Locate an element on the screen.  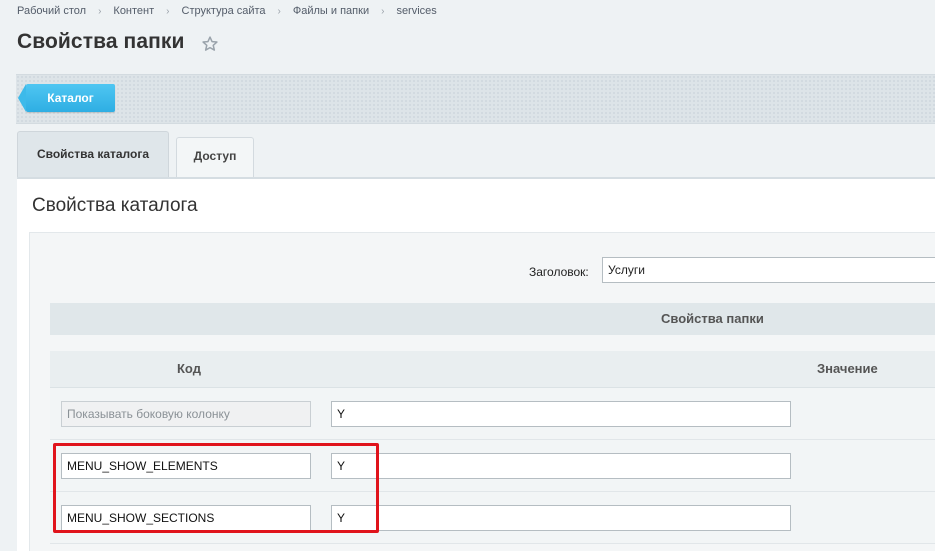
properties-title: Свойства папки is located at coordinates (712, 318).